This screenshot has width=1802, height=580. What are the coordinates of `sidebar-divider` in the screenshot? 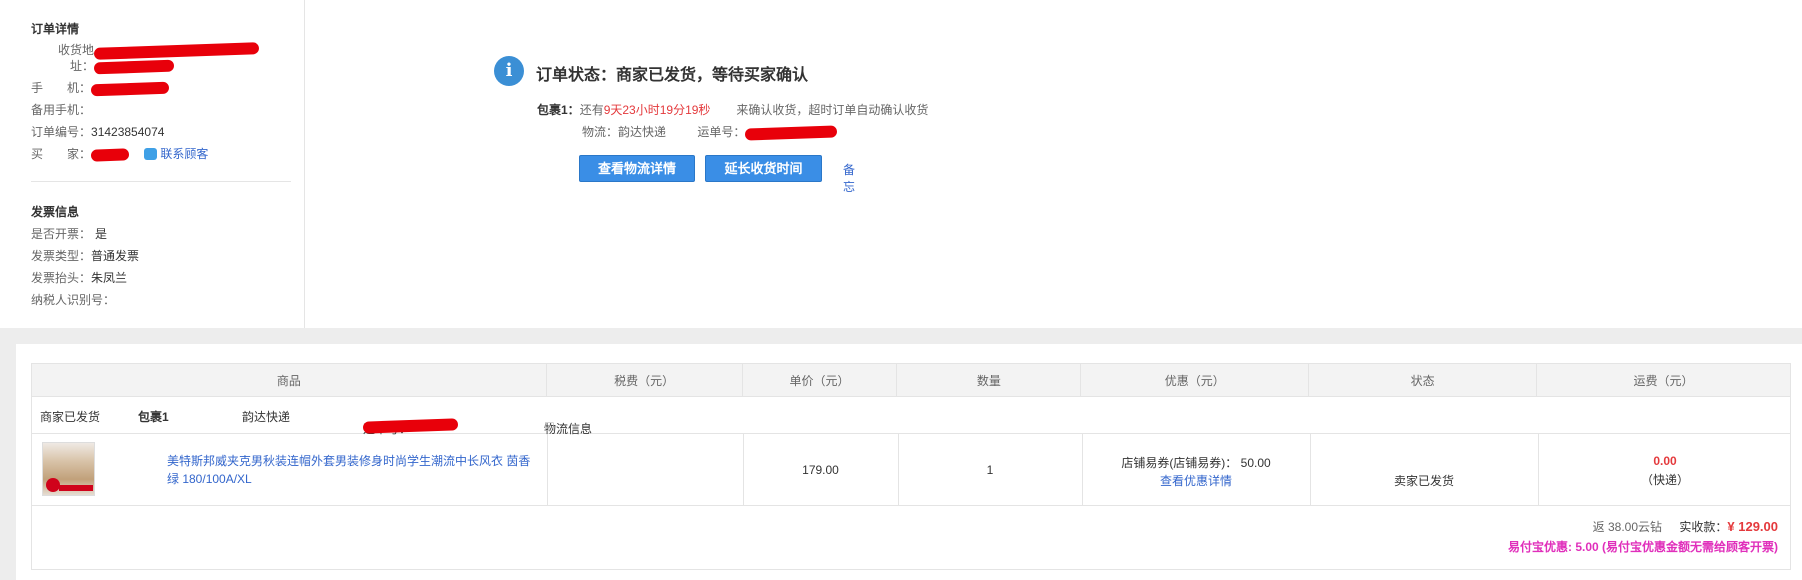 It's located at (161, 181).